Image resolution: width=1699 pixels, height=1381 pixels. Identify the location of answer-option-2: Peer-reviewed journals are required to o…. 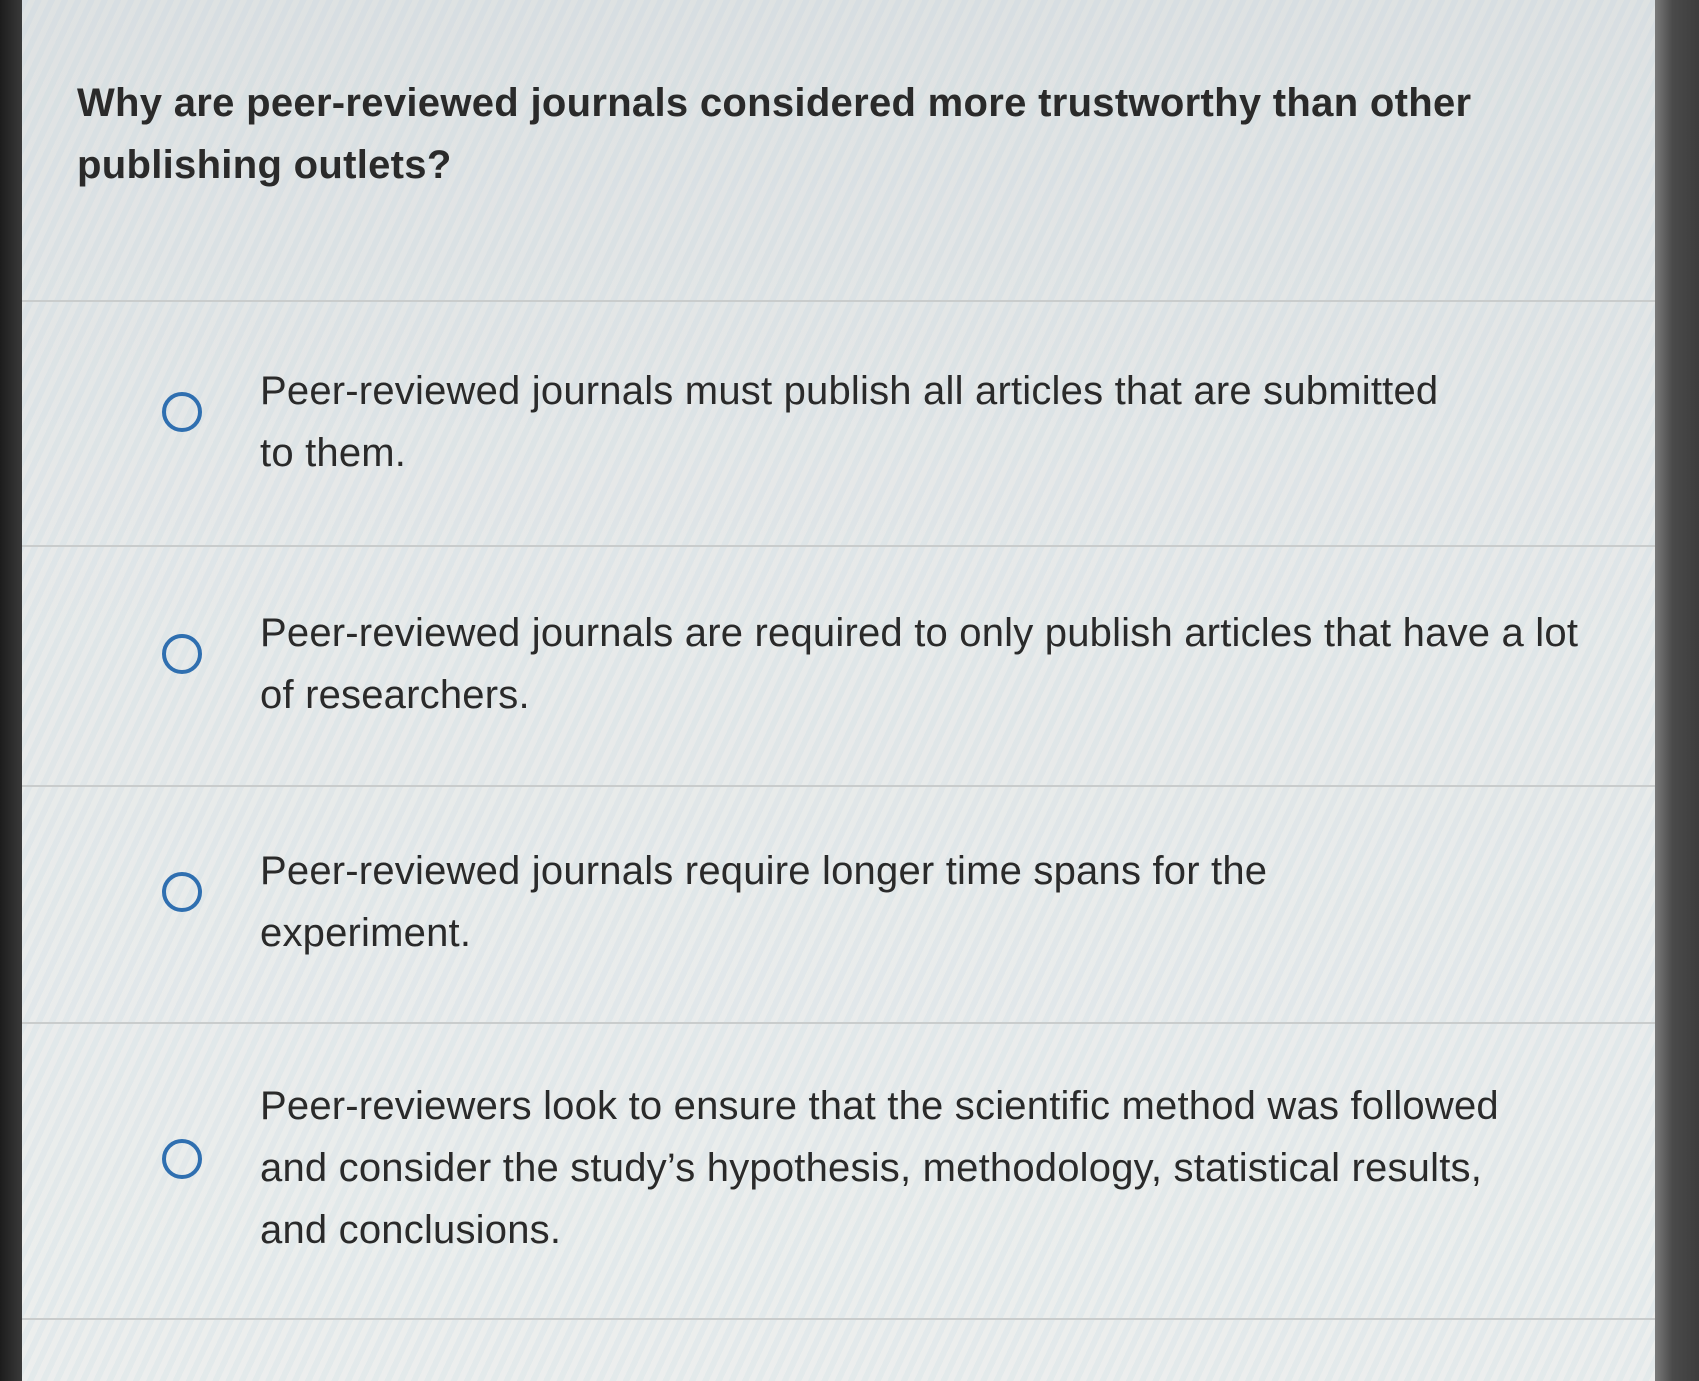
(887, 664).